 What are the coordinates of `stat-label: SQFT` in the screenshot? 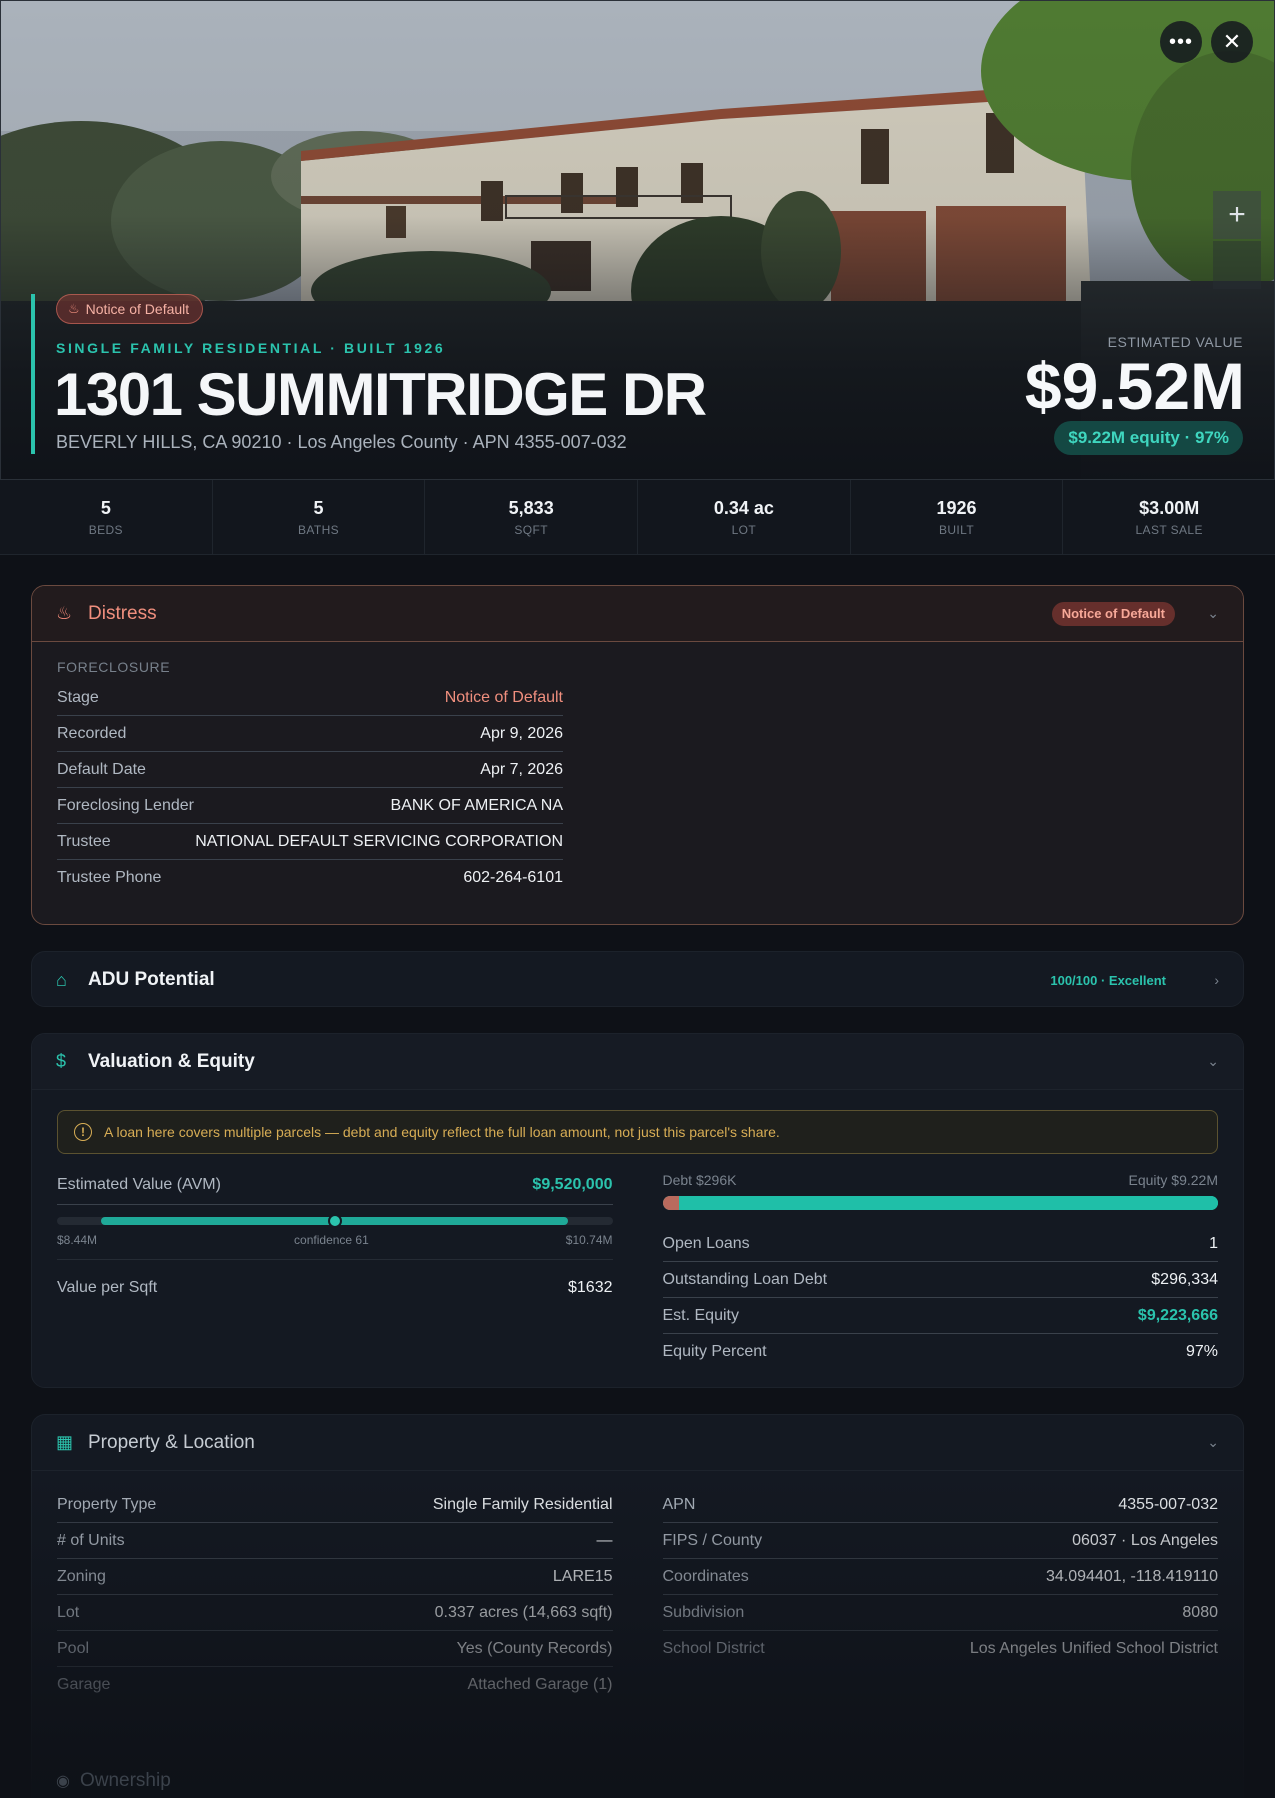 It's located at (531, 529).